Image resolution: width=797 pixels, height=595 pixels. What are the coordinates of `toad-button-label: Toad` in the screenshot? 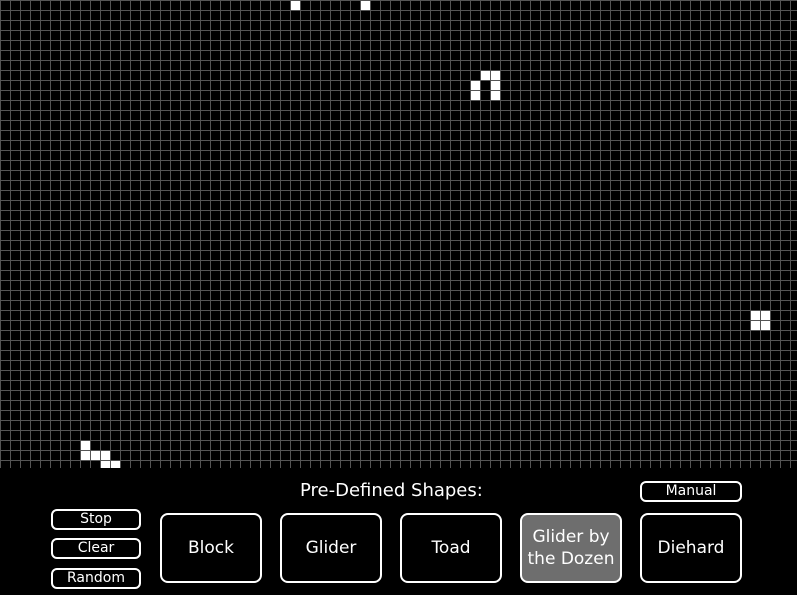 It's located at (451, 548).